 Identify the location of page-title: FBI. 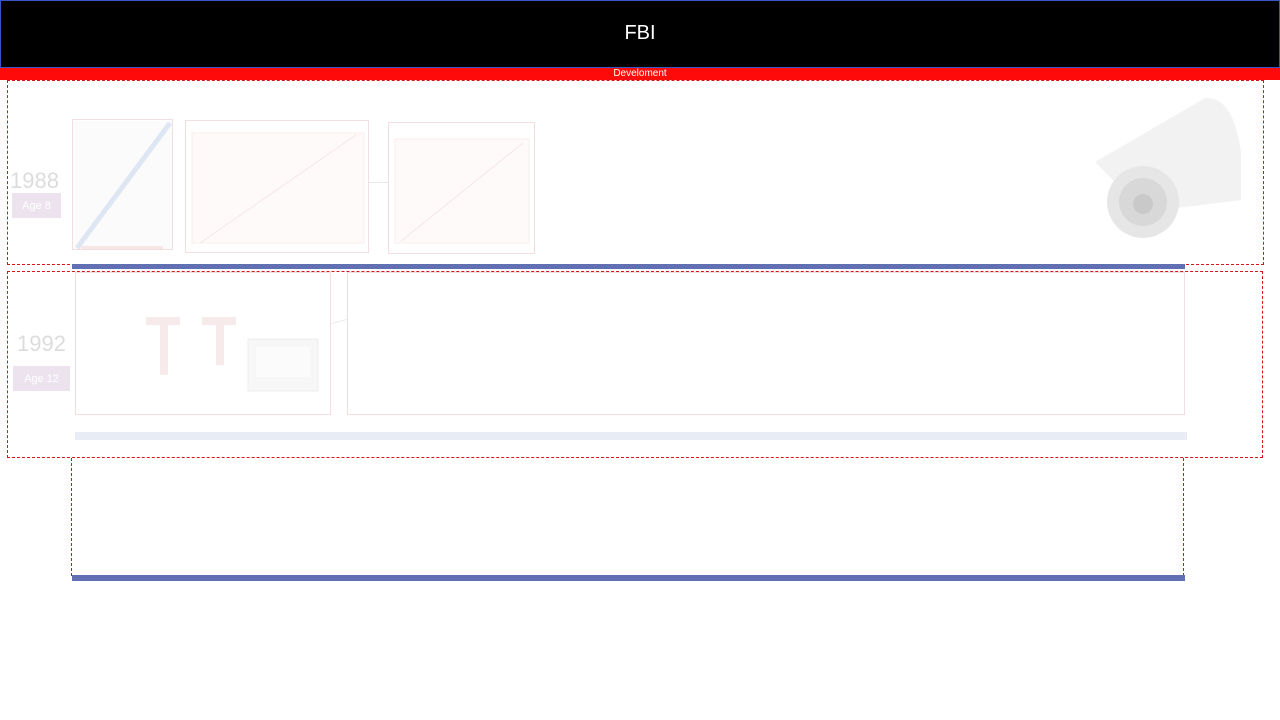
(640, 33).